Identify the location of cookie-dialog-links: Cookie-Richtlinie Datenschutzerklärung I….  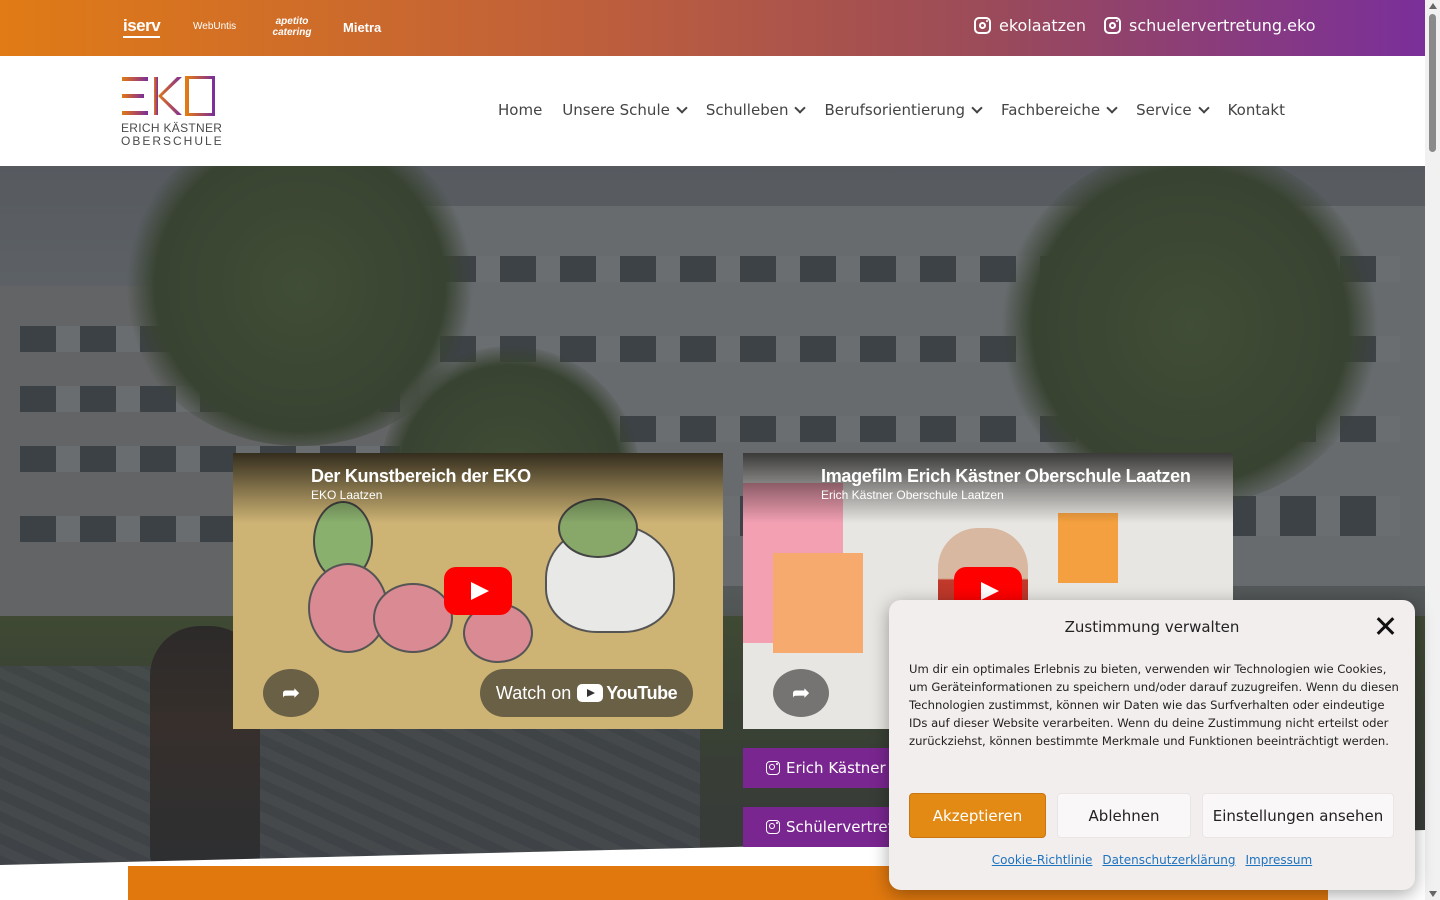
(1152, 860).